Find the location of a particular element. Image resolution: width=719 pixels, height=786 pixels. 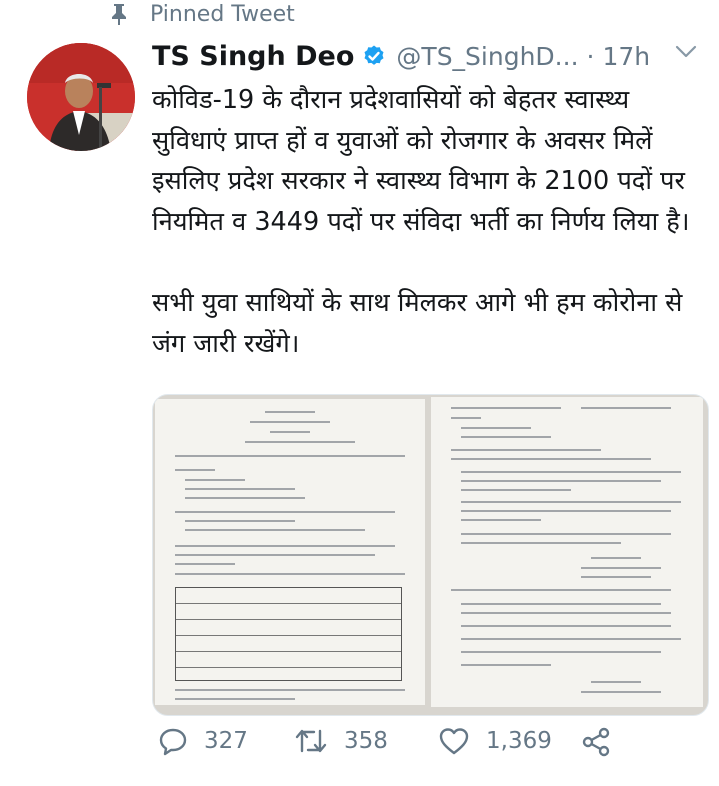

avatar is located at coordinates (81, 97).